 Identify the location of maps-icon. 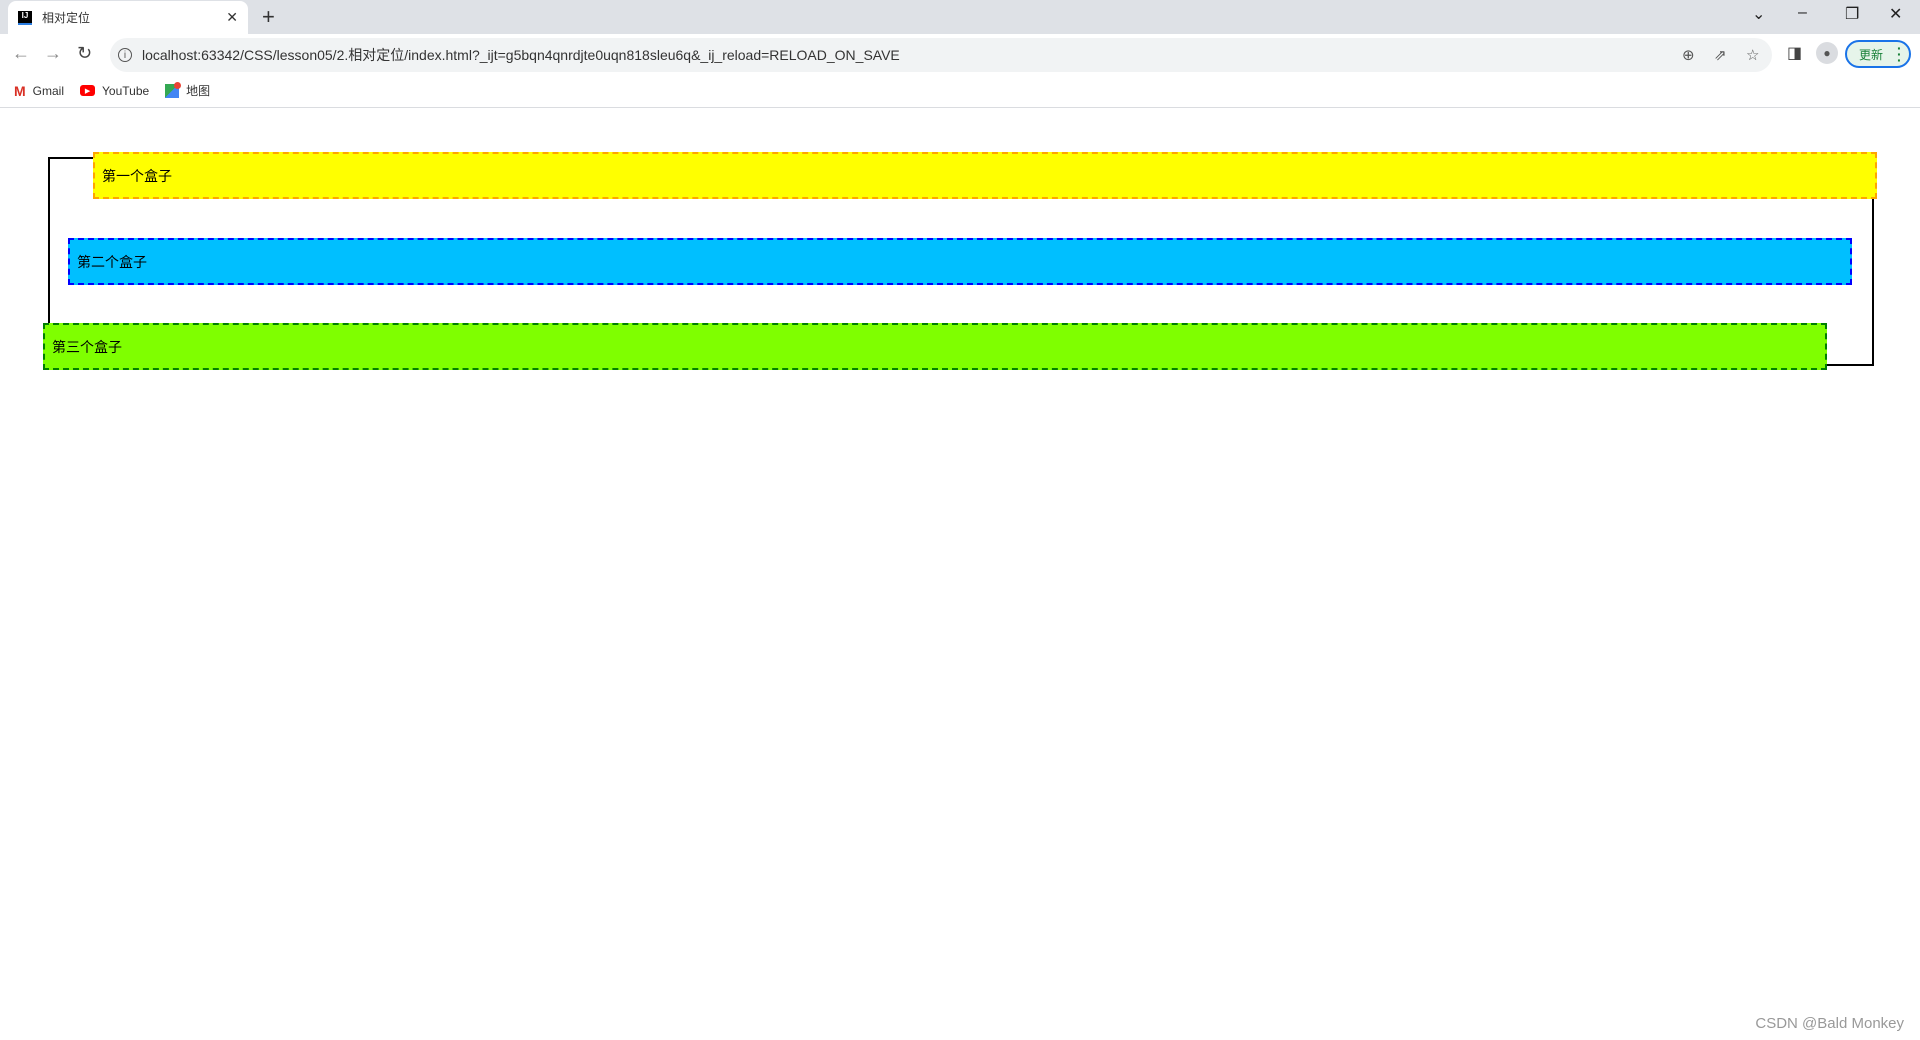
(173, 89).